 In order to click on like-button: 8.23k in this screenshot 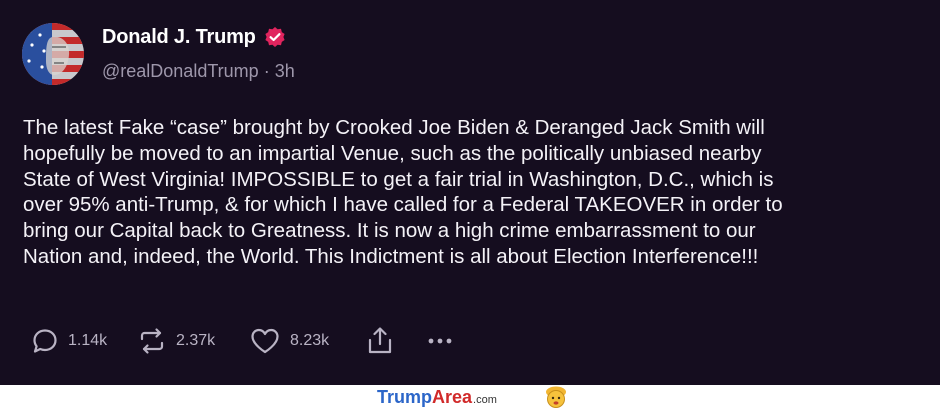, I will do `click(289, 341)`.